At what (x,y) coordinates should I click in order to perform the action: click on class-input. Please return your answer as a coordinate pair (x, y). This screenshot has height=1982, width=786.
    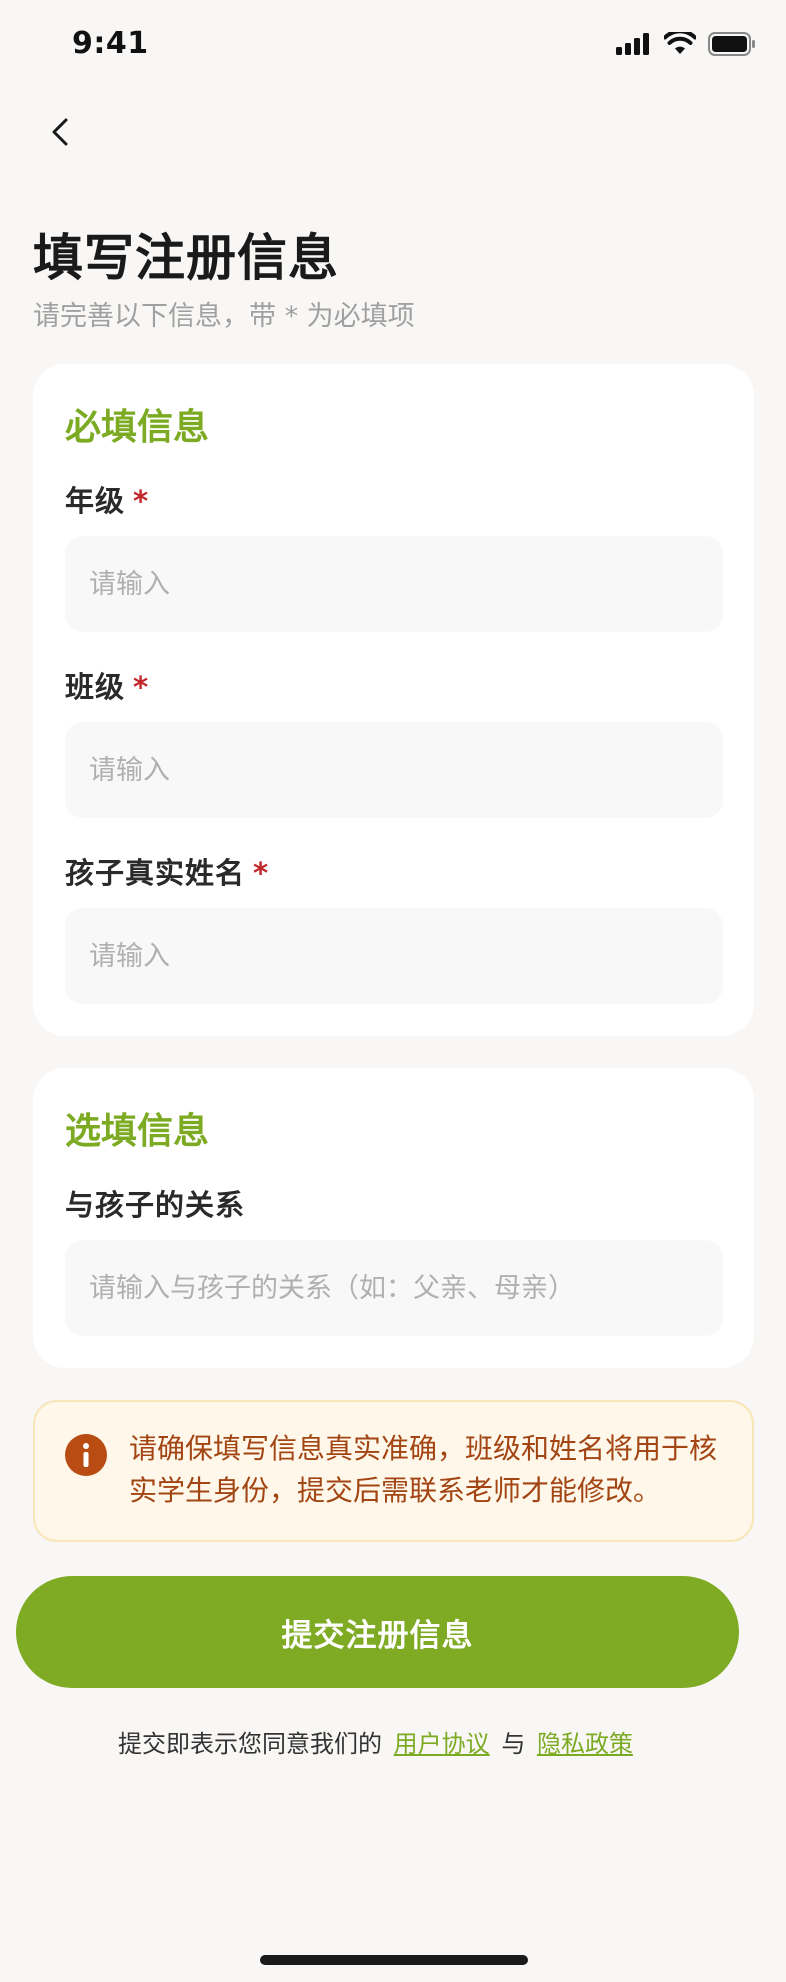
    Looking at the image, I should click on (394, 770).